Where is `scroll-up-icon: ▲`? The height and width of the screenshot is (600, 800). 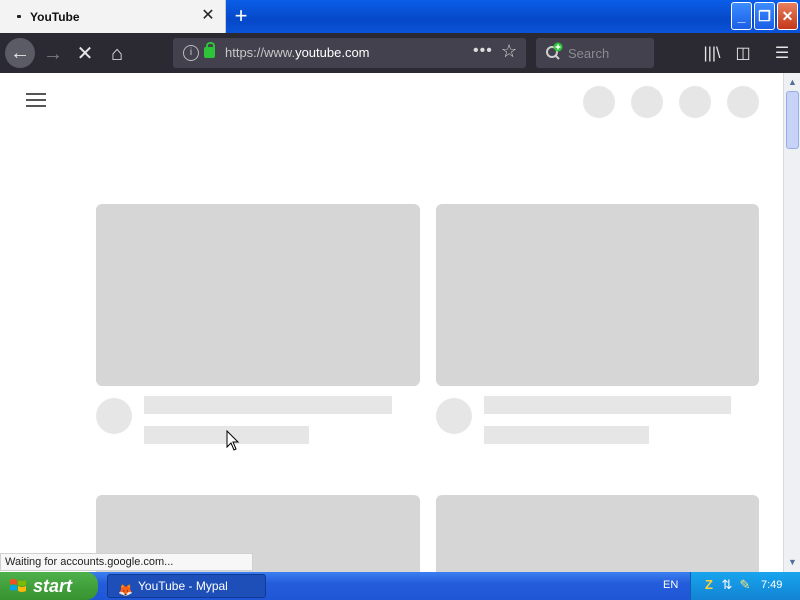 scroll-up-icon: ▲ is located at coordinates (792, 82).